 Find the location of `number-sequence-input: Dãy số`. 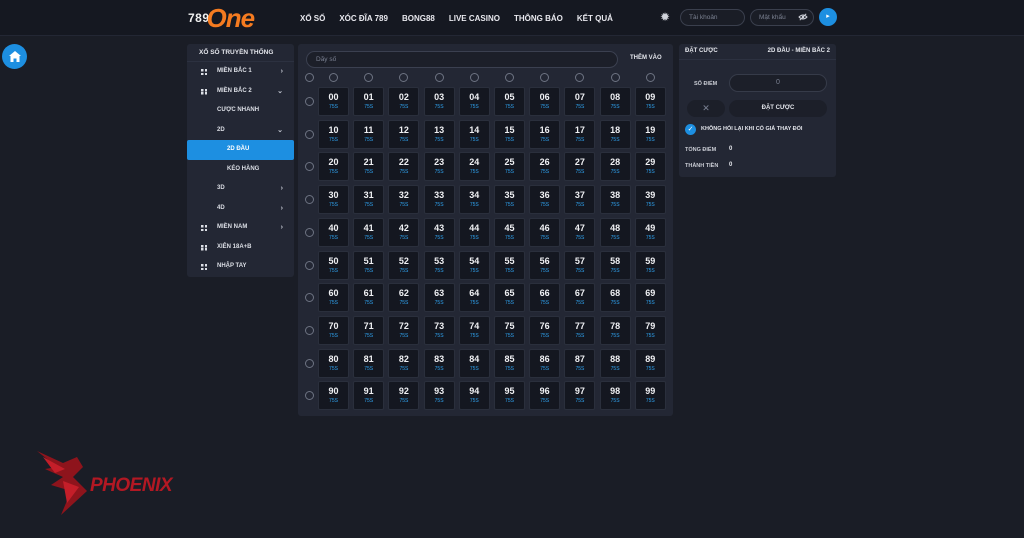

number-sequence-input: Dãy số is located at coordinates (462, 59).